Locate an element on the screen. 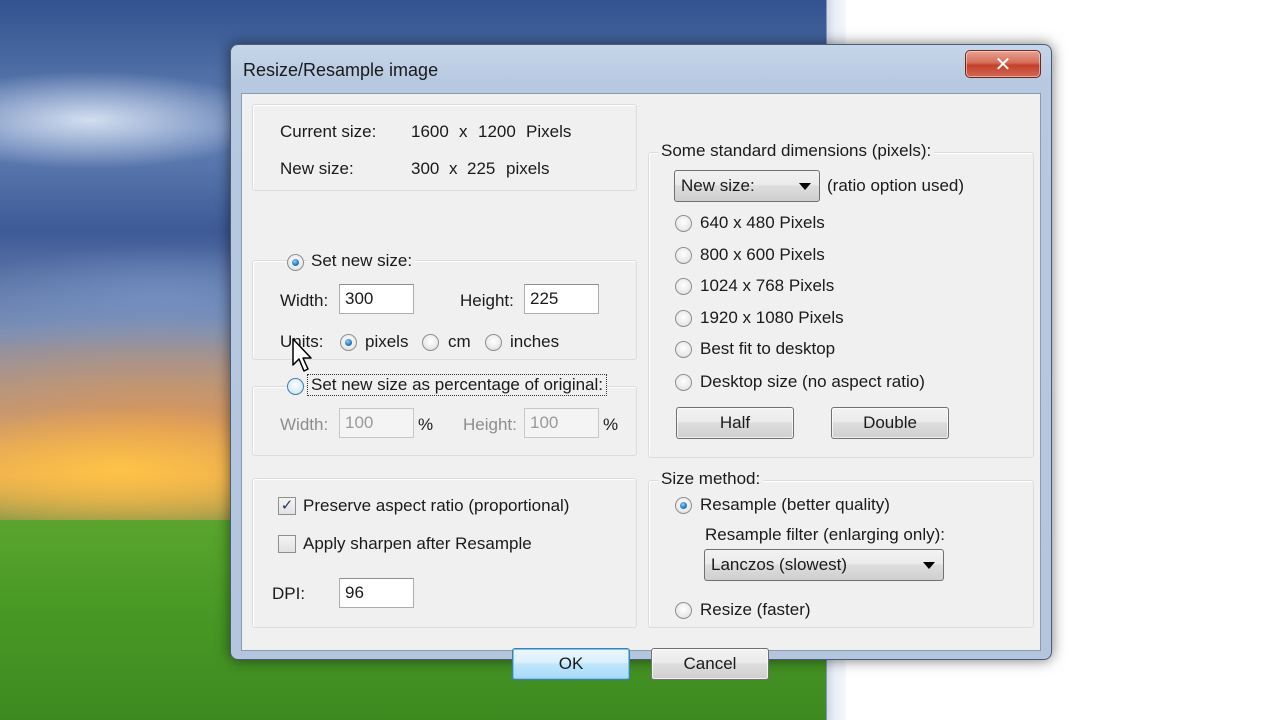 This screenshot has height=720, width=1280. current-size-label: Current size: is located at coordinates (328, 131).